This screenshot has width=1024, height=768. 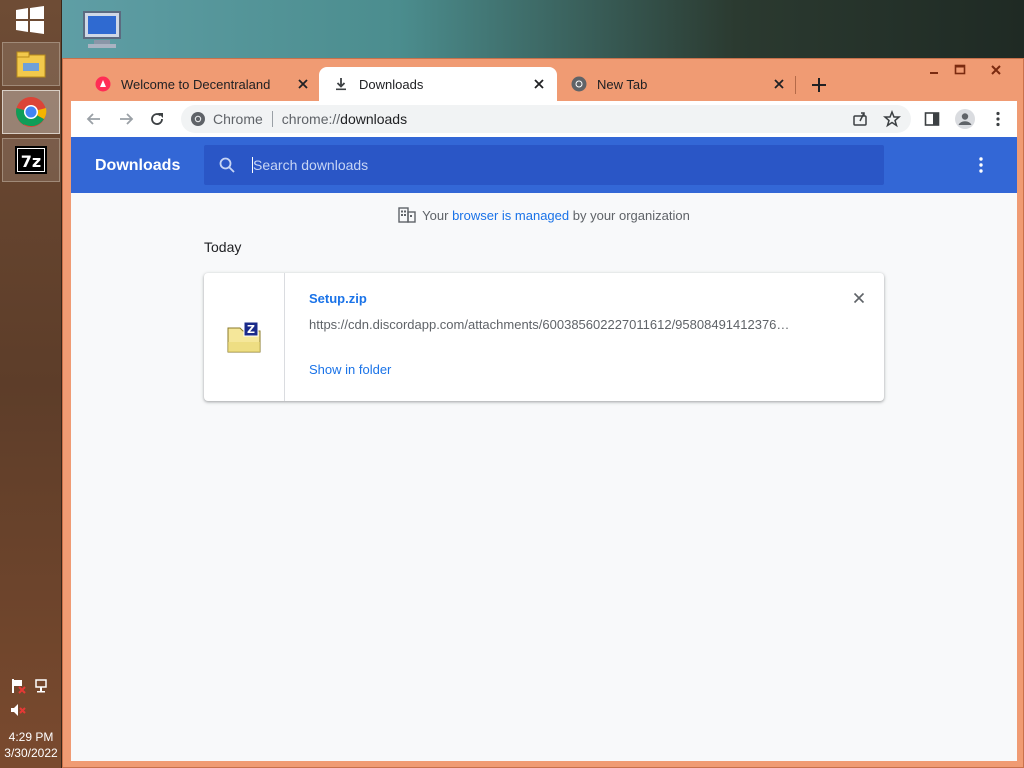 I want to click on clock-date: 3/30/2022, so click(x=31, y=753).